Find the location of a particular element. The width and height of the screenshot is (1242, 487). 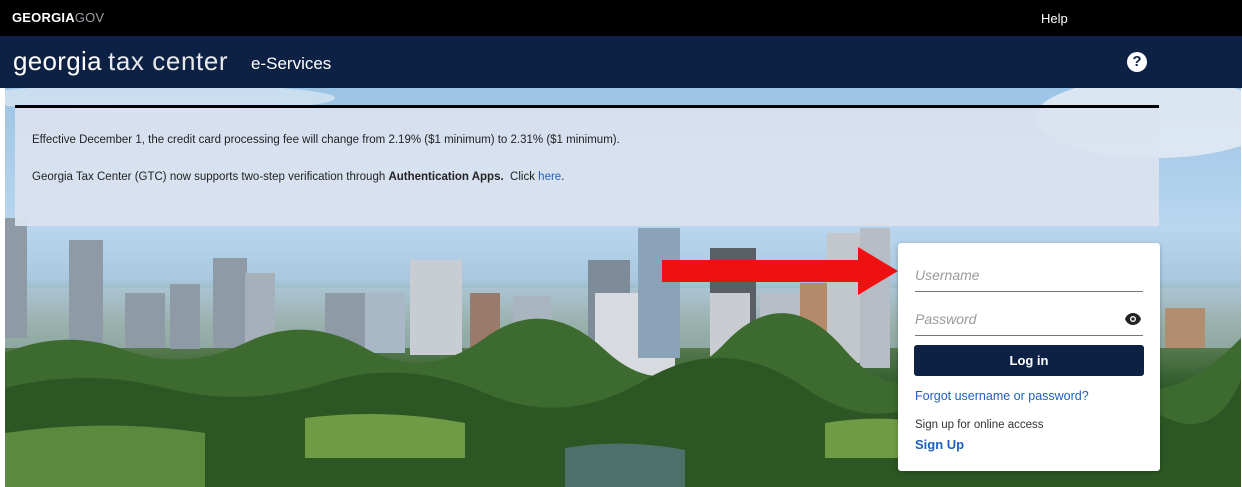

site-header: georgia tax center e-Services ? is located at coordinates (621, 62).